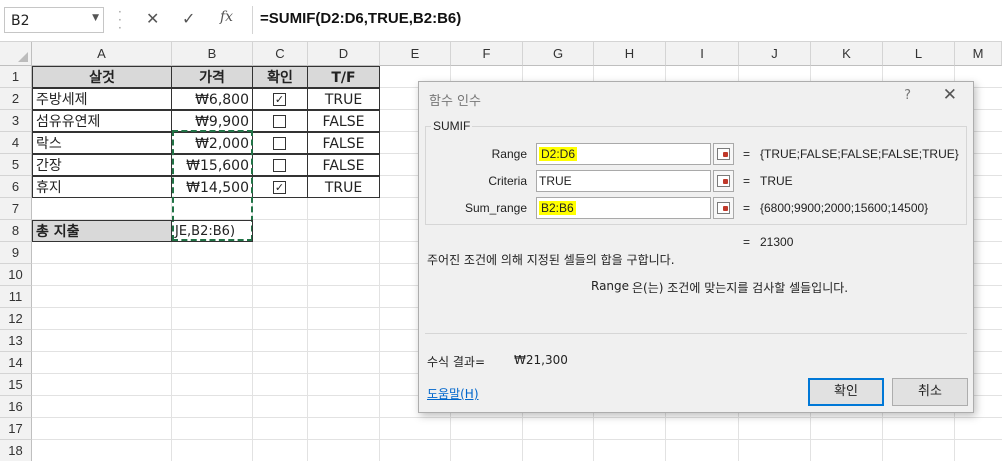  I want to click on item-cell: 휴지, so click(102, 187).